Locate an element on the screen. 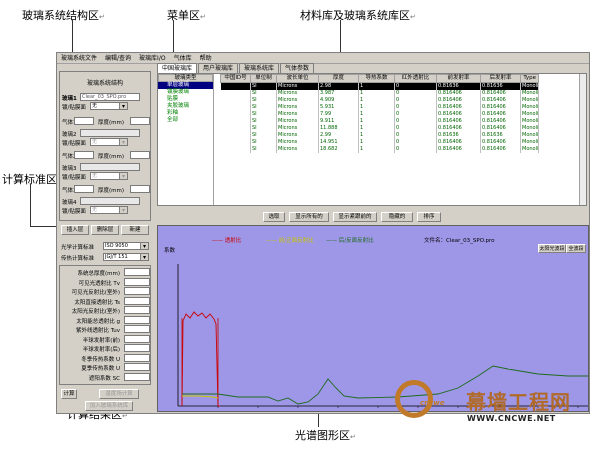 Image resolution: width=600 pixels, height=449 pixels. glass1-field: Clear_03_SPO.pro is located at coordinates (110, 97).